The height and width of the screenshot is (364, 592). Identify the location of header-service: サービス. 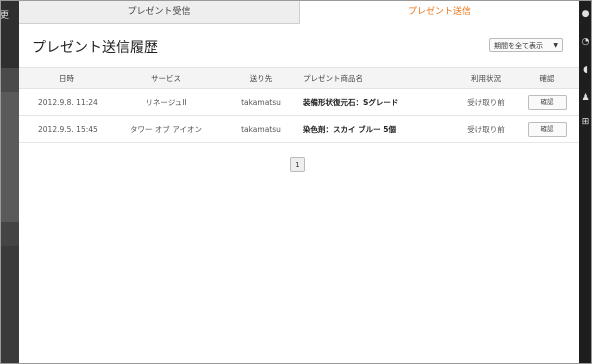
(166, 78).